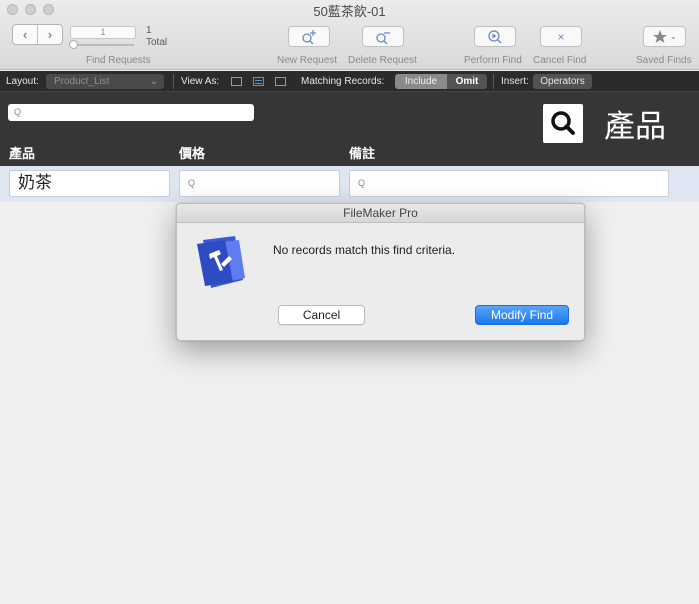  Describe the element at coordinates (103, 32) in the screenshot. I see `current-request-field: 1` at that location.